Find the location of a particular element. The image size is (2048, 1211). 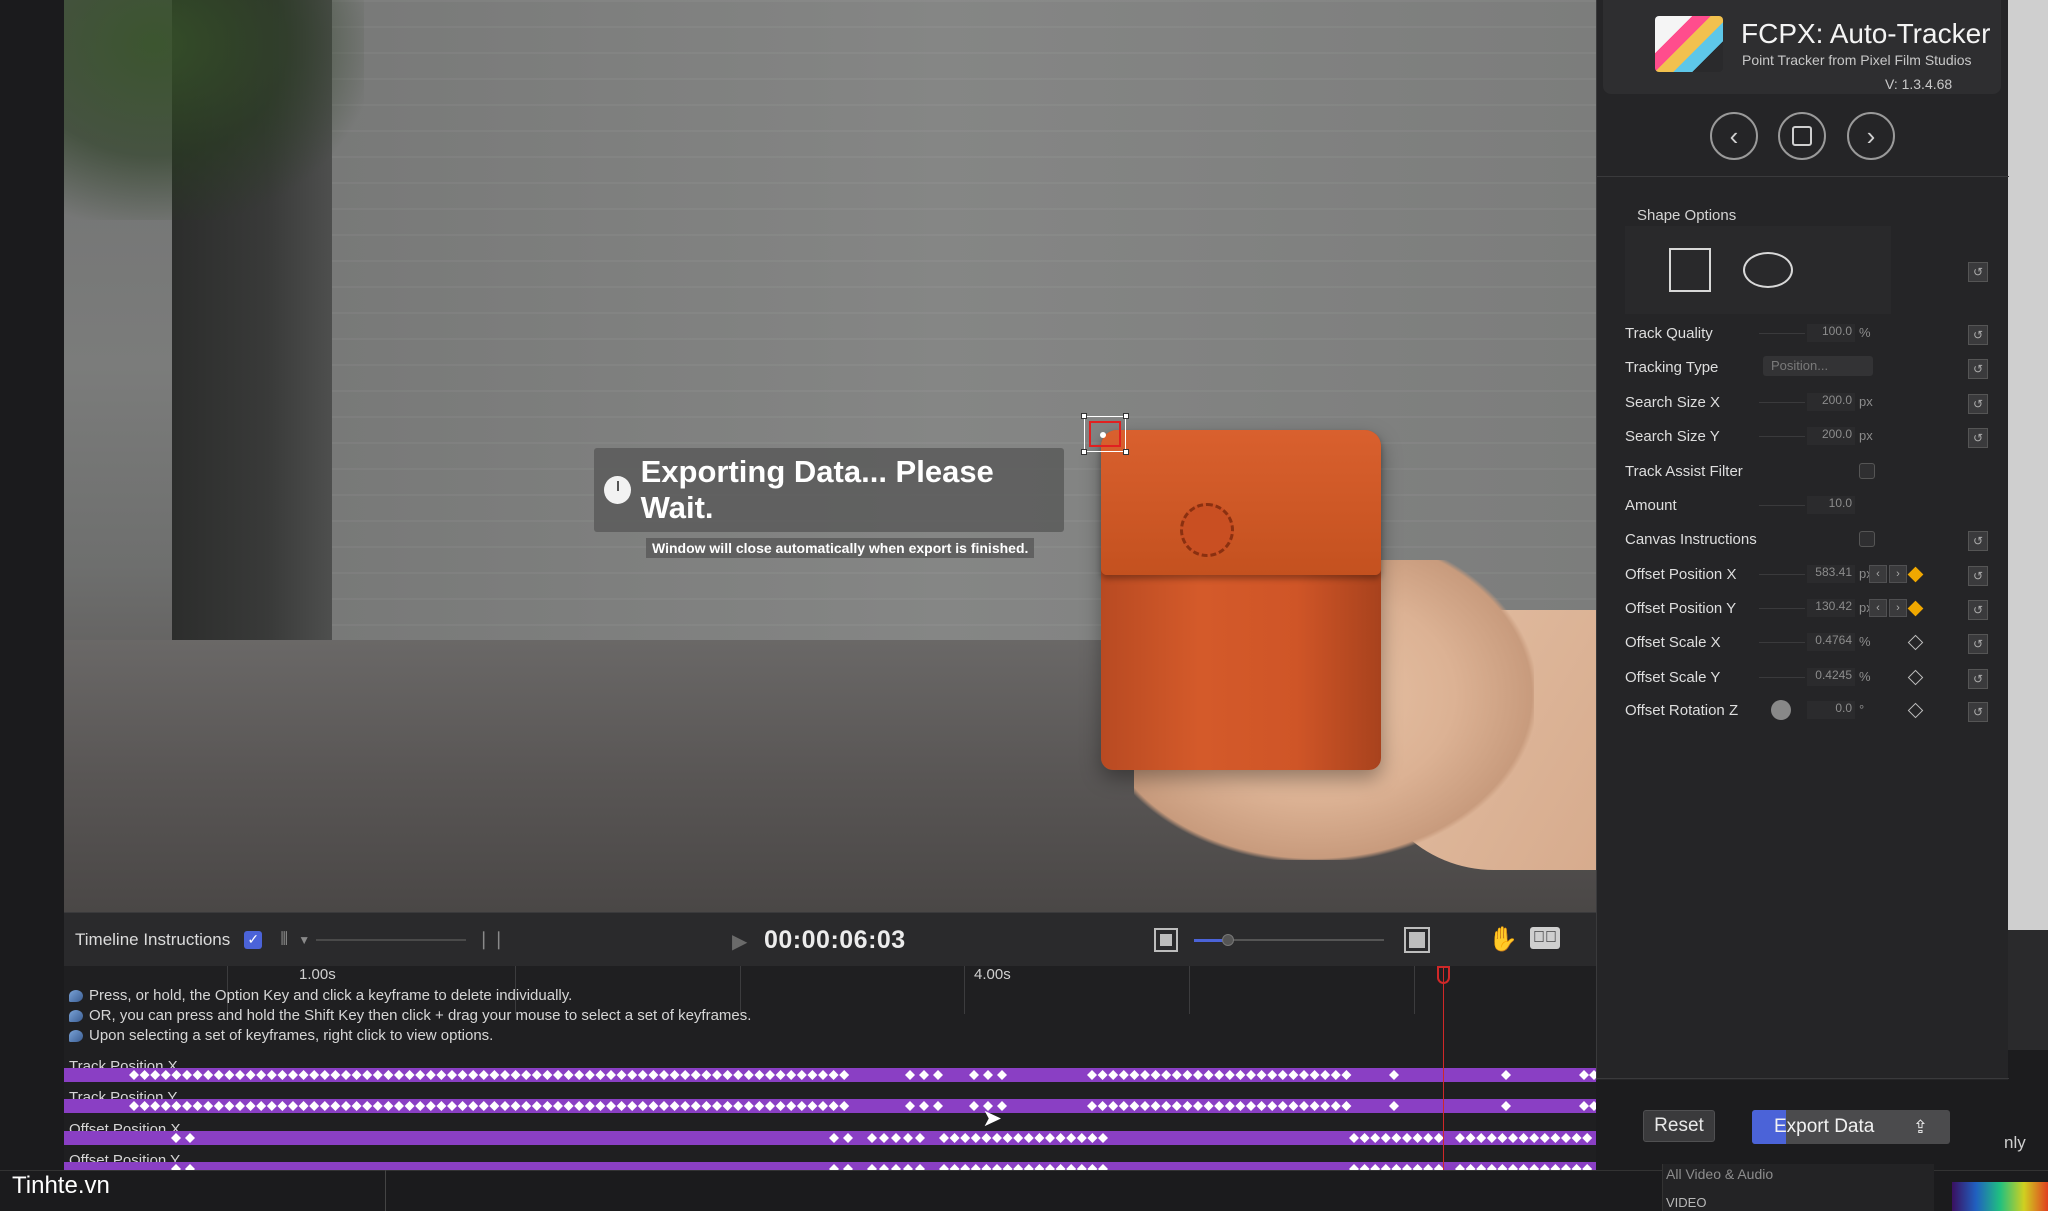

offset-scale-y-value: 0.4245 is located at coordinates (1831, 677).